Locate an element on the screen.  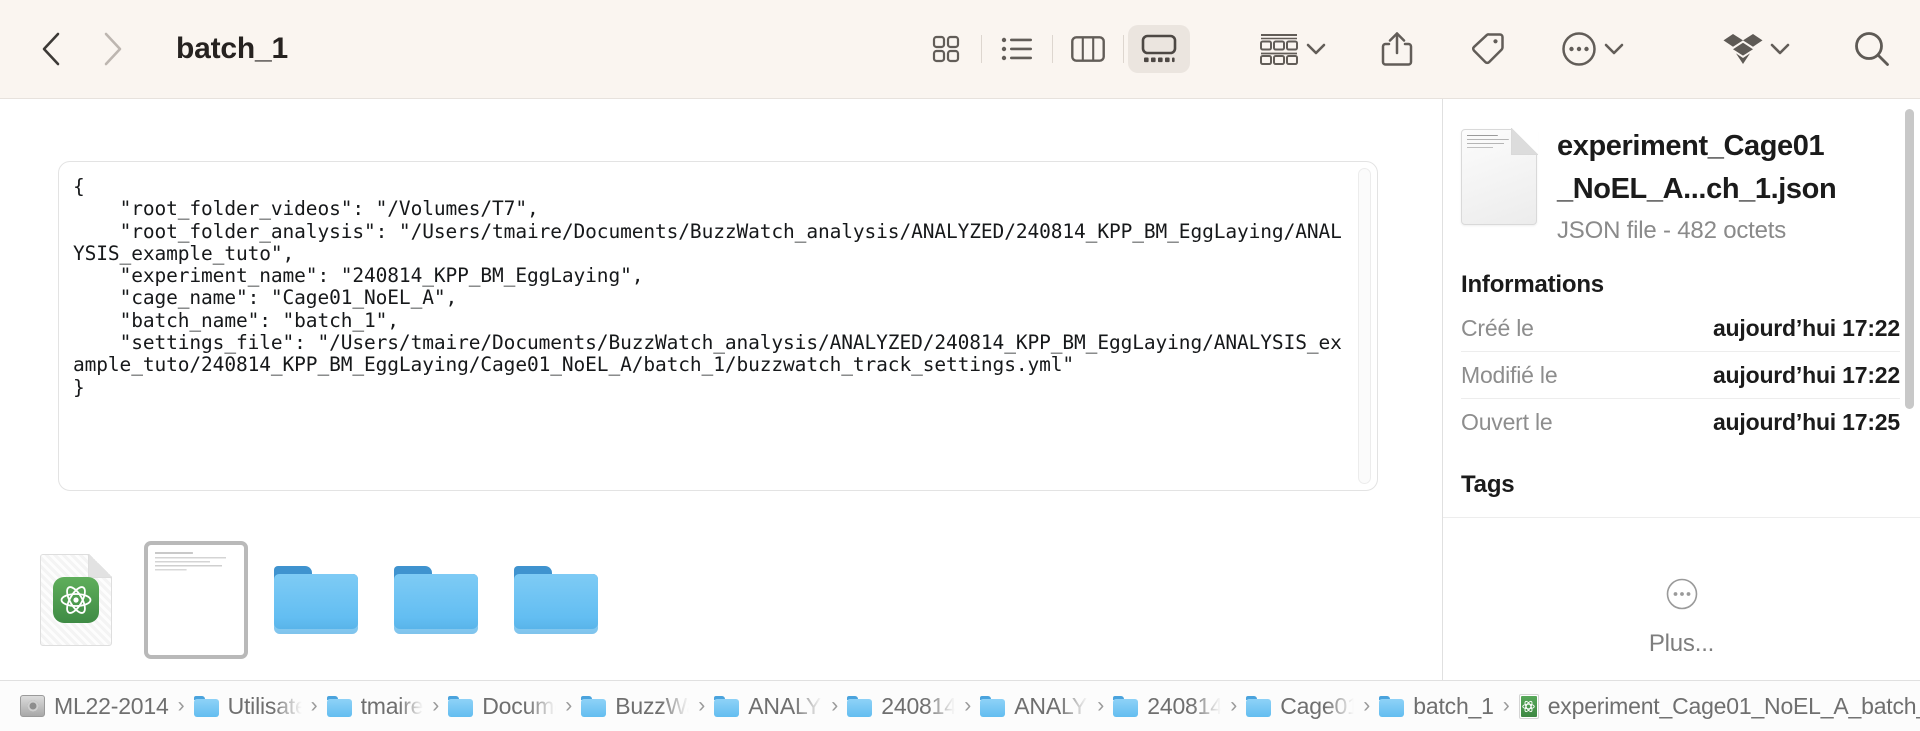
folder-documents-icon is located at coordinates (461, 706).